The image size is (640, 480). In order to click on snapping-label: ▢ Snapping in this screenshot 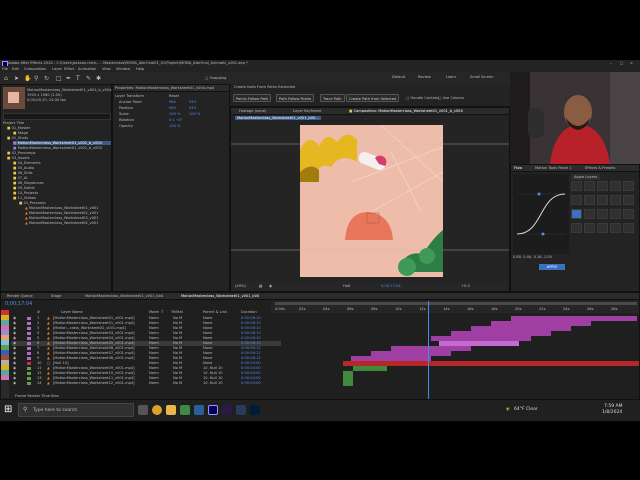, I will do `click(215, 78)`.